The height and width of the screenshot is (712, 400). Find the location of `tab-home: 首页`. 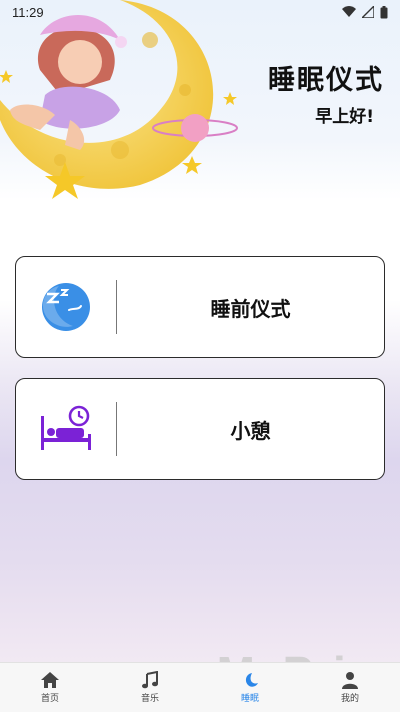

tab-home: 首页 is located at coordinates (50, 687).